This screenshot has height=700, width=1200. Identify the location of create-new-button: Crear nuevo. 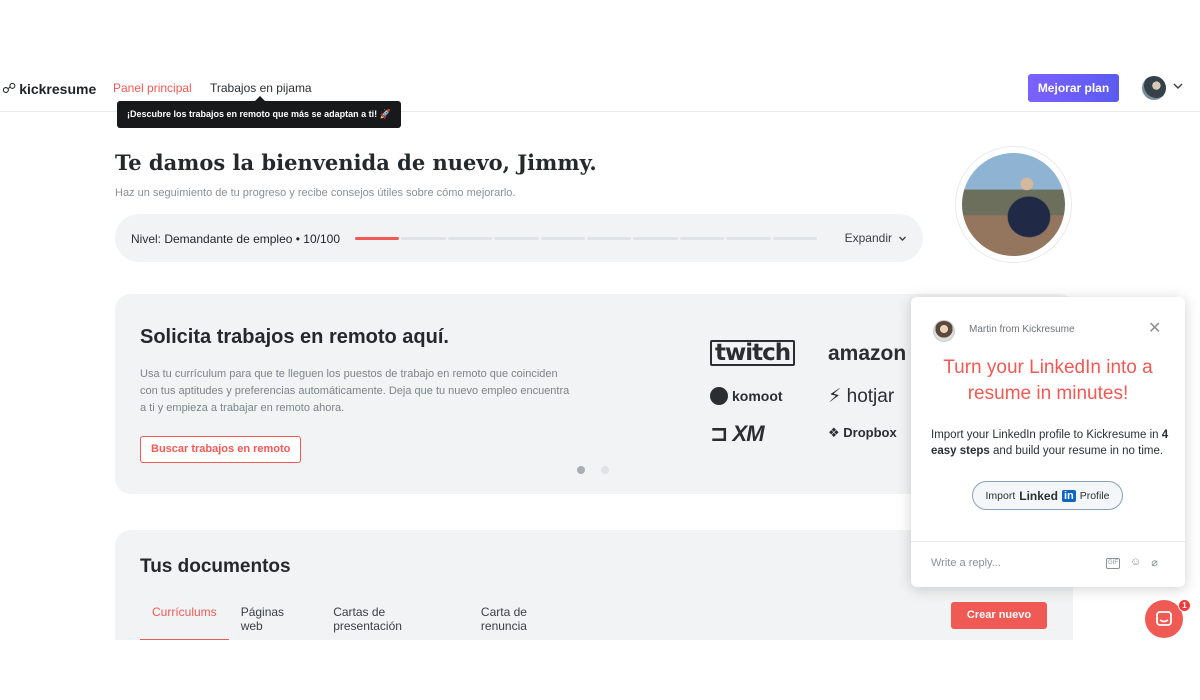
(999, 615).